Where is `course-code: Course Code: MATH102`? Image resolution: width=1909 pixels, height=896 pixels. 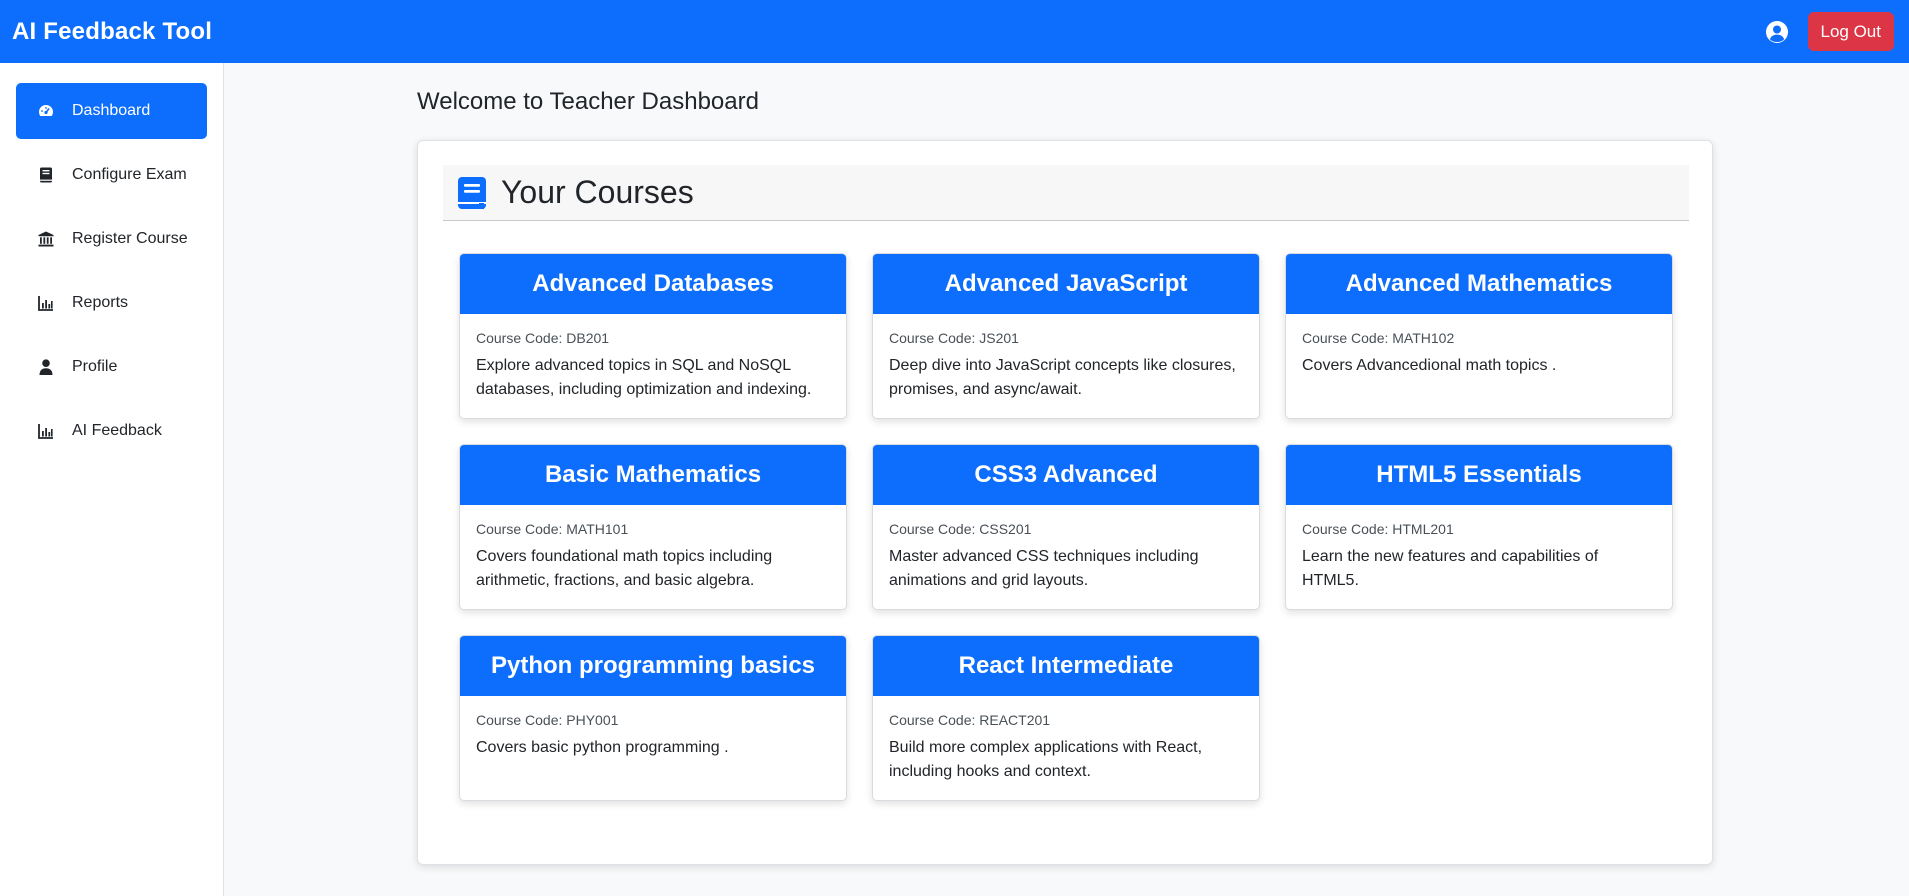 course-code: Course Code: MATH102 is located at coordinates (1378, 338).